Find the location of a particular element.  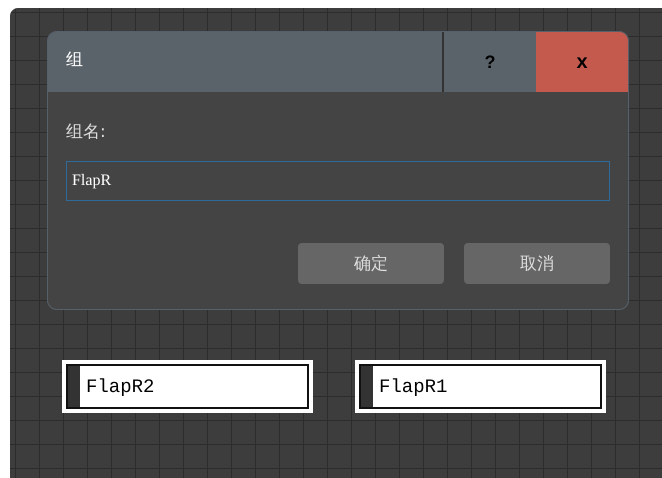

field-label: 组名: is located at coordinates (86, 132).